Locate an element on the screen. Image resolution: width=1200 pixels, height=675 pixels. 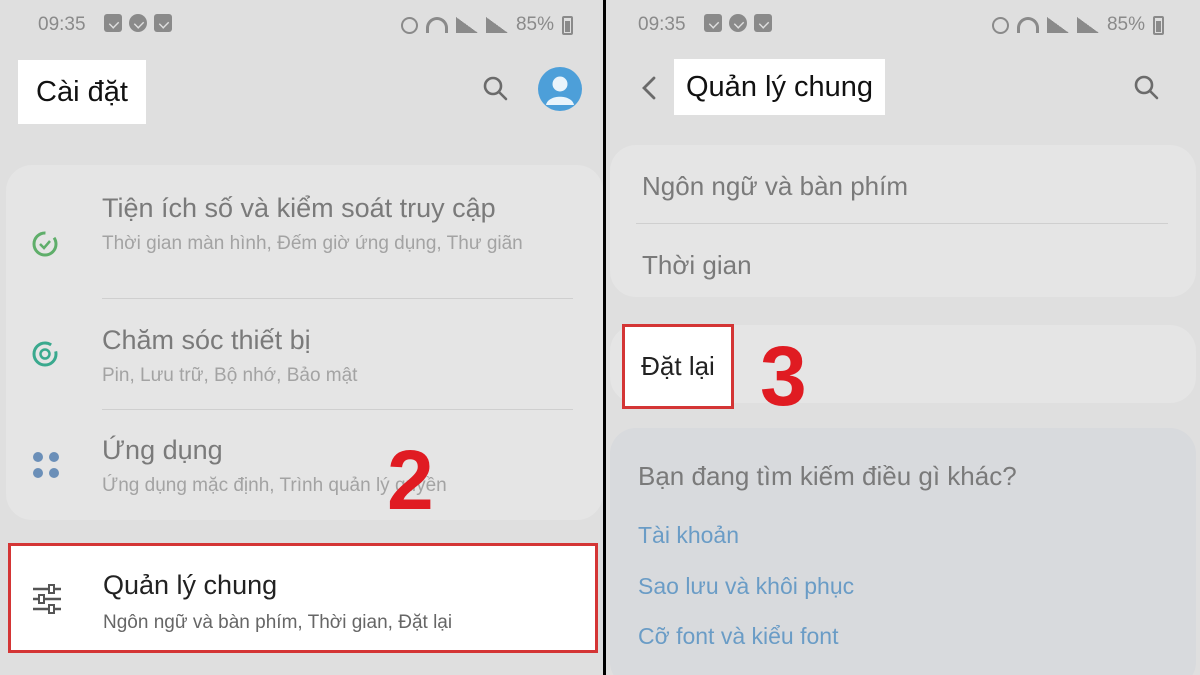
suggestion-link-backup-restore: Sao lưu và khôi phục is located at coordinates (746, 586).